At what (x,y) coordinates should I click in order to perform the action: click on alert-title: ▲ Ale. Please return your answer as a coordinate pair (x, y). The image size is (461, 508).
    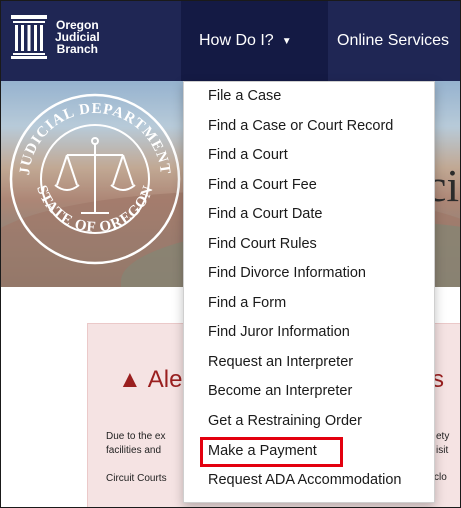
    Looking at the image, I should click on (150, 380).